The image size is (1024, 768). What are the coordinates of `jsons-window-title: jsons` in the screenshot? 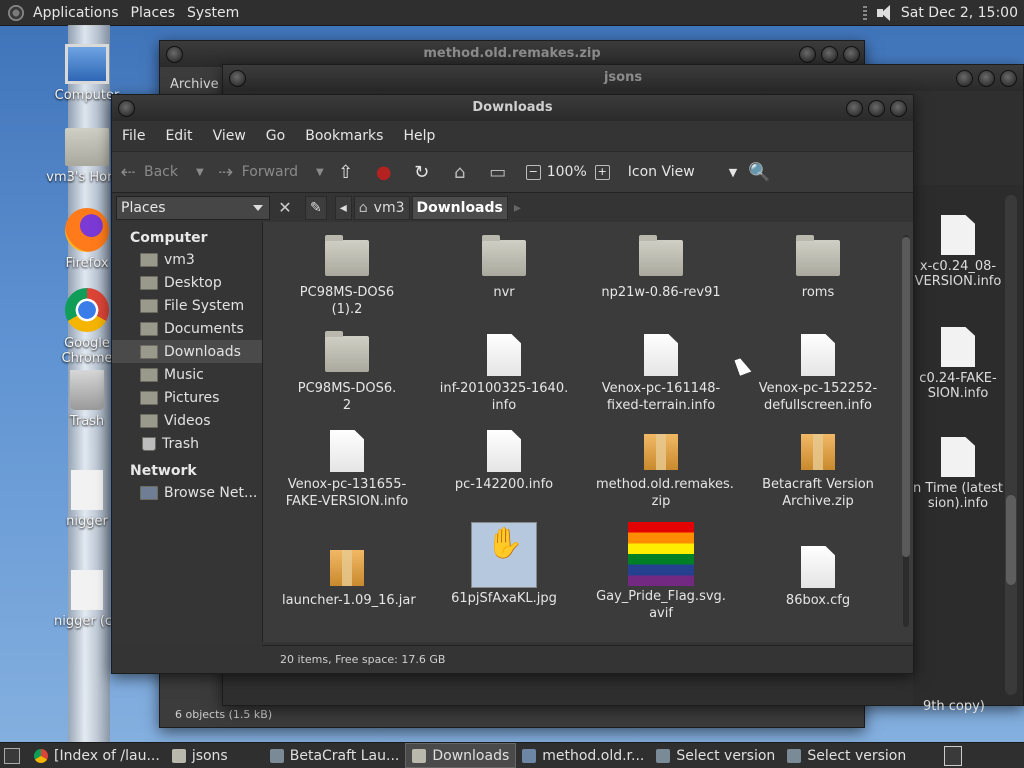 It's located at (623, 78).